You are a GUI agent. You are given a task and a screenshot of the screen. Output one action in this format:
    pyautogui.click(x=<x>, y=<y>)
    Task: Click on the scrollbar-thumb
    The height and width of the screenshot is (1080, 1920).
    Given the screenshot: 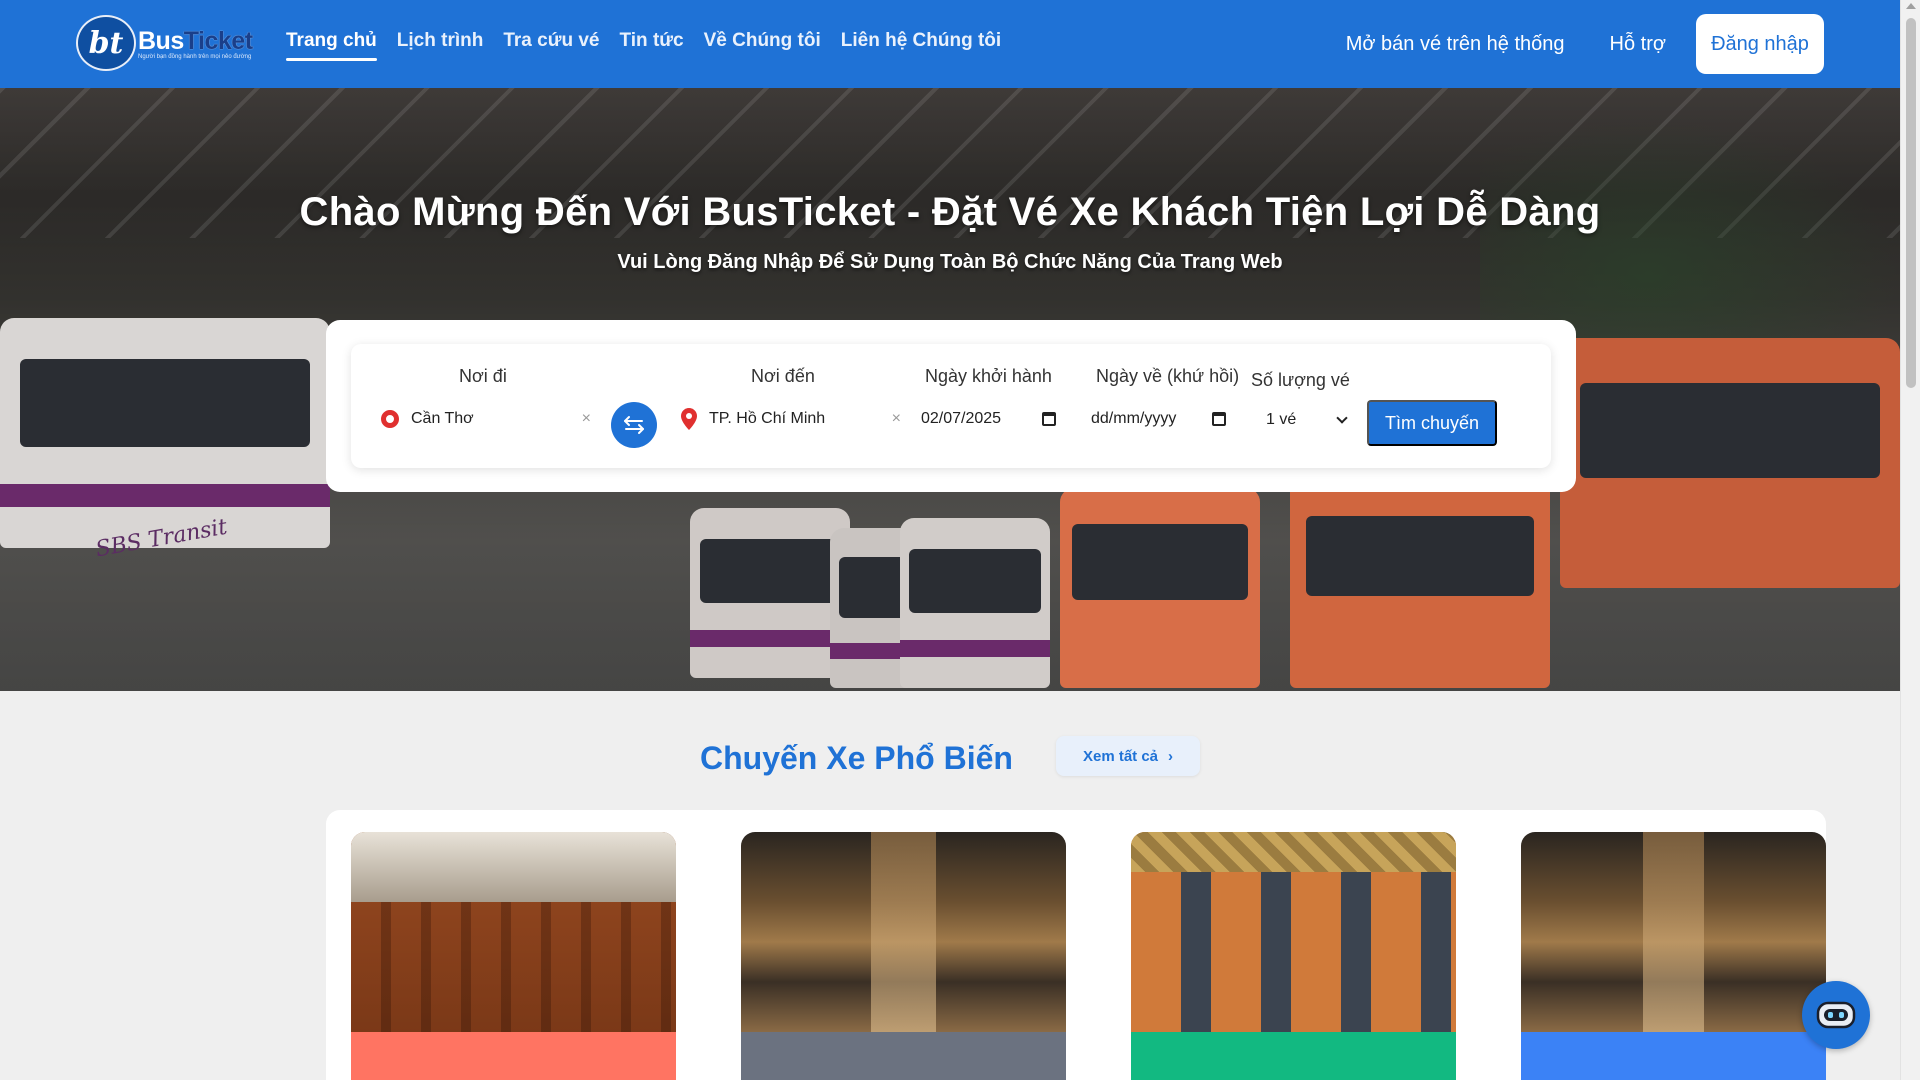 What is the action you would take?
    pyautogui.click(x=1911, y=203)
    